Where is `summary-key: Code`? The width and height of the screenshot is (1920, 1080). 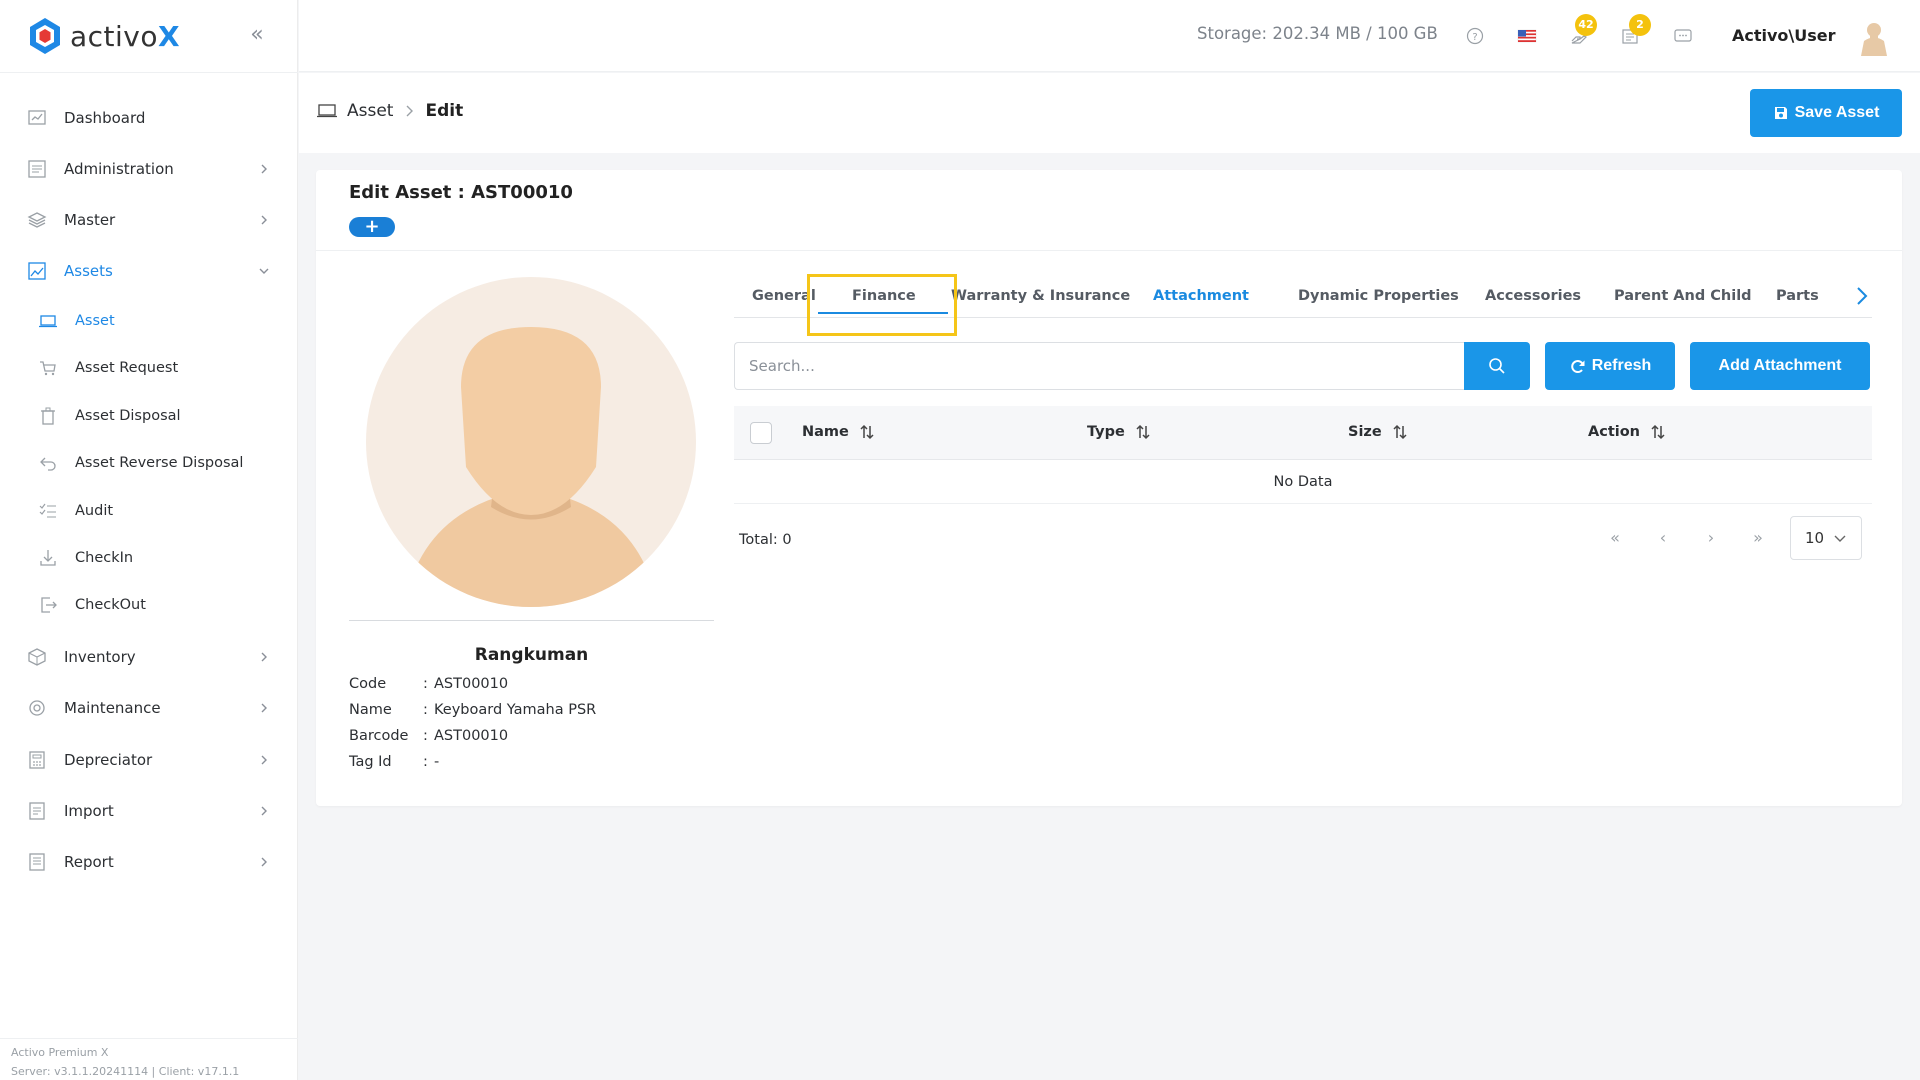 summary-key: Code is located at coordinates (368, 684).